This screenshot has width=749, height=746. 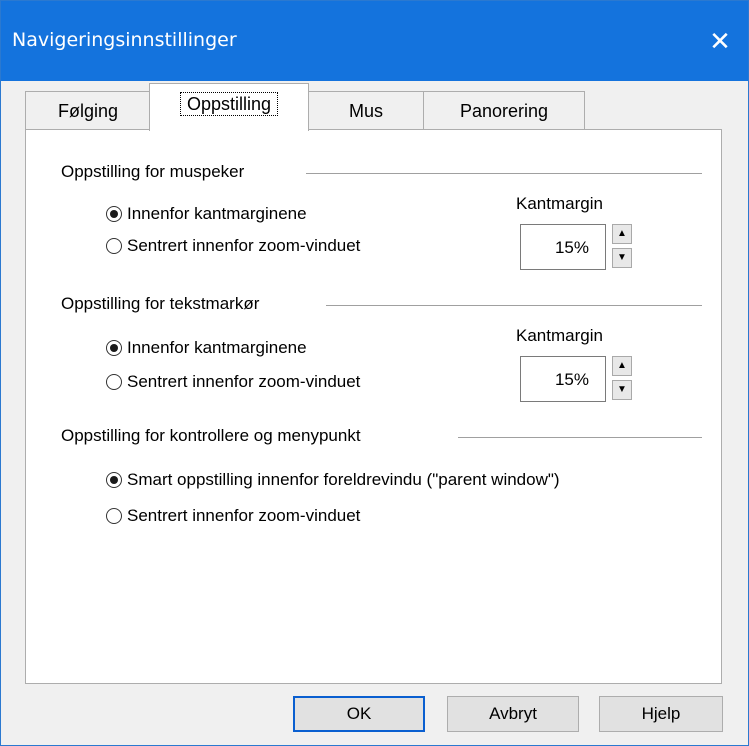 I want to click on radio-text-centered: Sentrert innenfor zoom-vinduet, so click(x=233, y=382).